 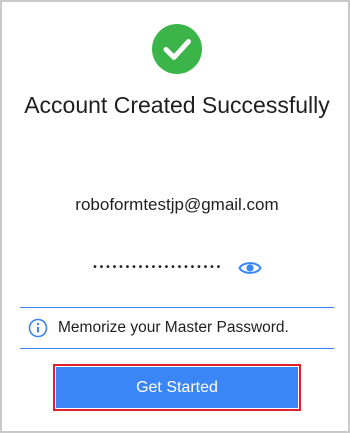 I want to click on info-banner: Memorize your Master Password., so click(x=177, y=328).